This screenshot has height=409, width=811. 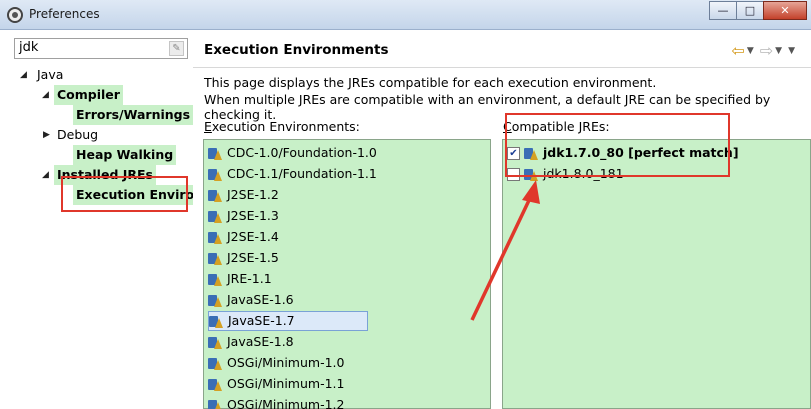 What do you see at coordinates (405, 15) in the screenshot?
I see `title-bar: Preferences — □ ✕` at bounding box center [405, 15].